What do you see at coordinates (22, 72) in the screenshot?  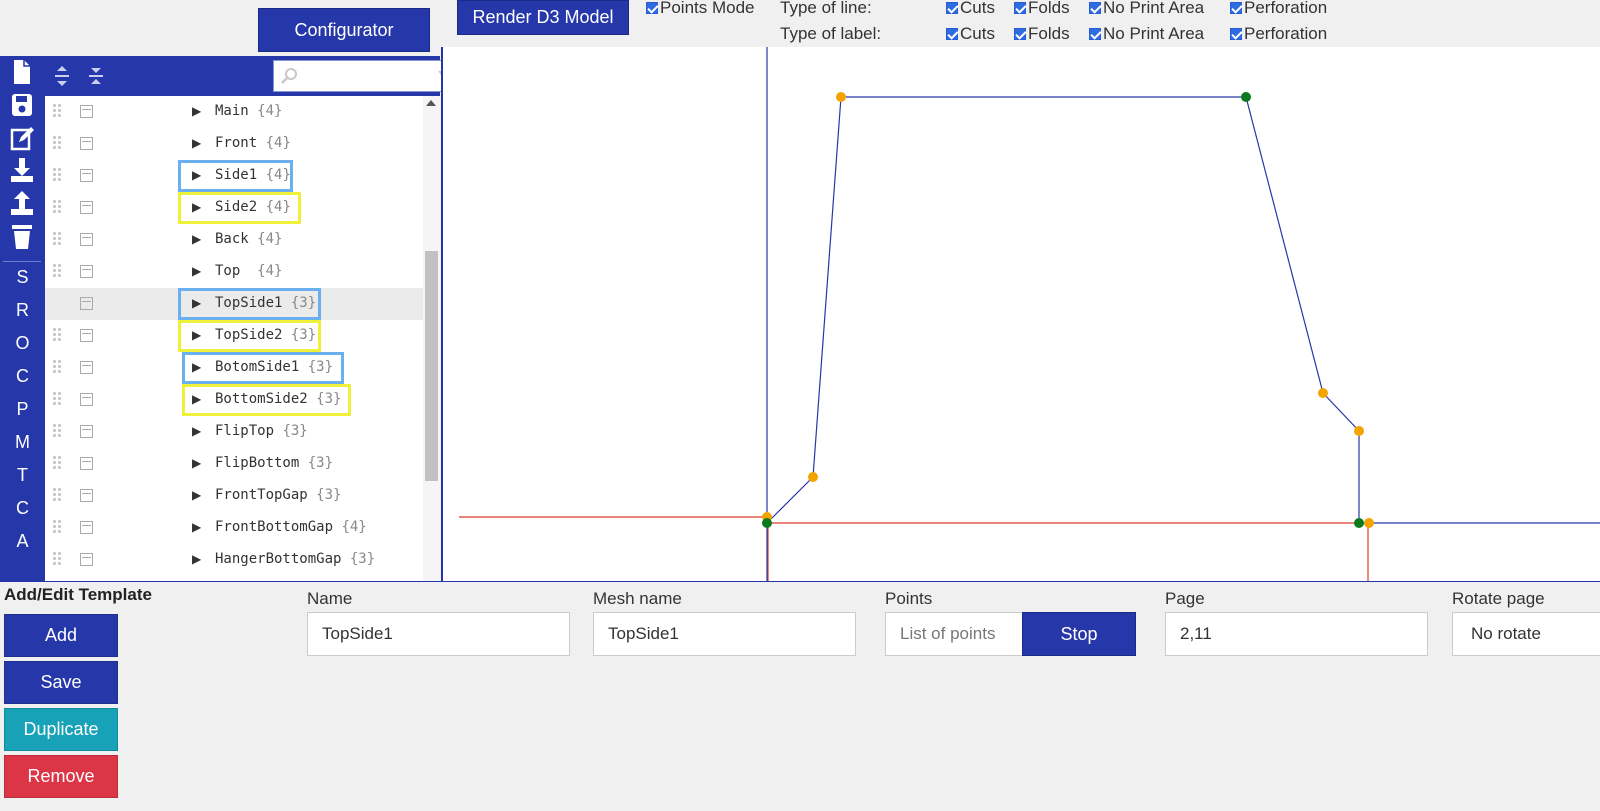 I see `new-file-icon` at bounding box center [22, 72].